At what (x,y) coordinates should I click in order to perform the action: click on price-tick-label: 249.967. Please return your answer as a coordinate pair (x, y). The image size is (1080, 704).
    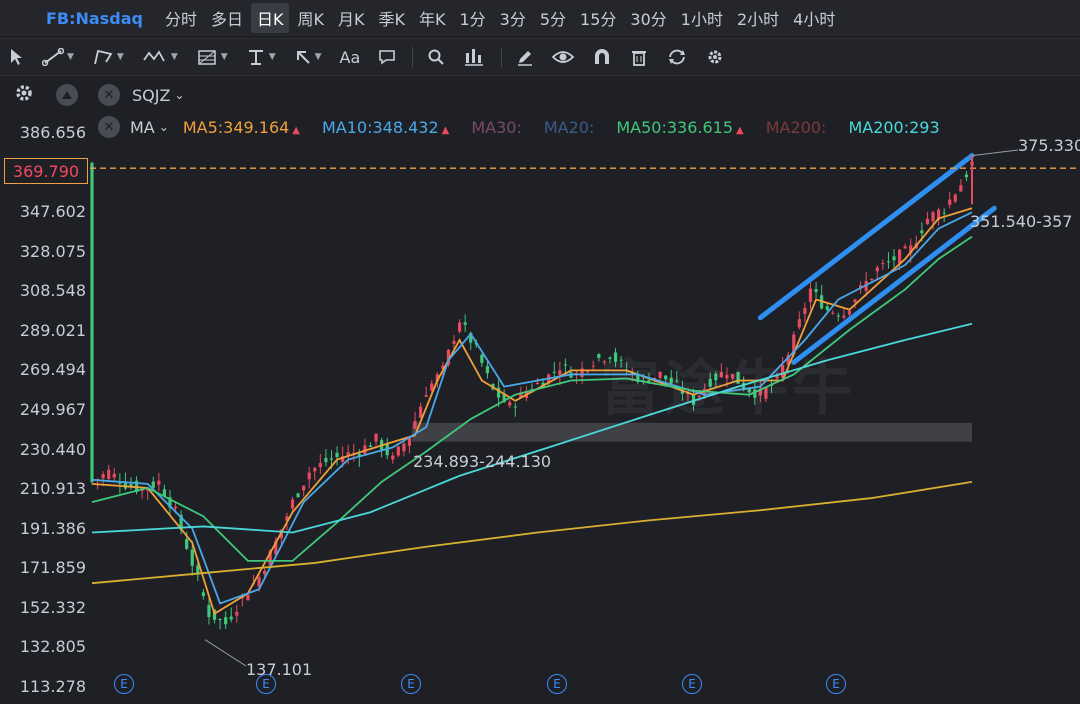
    Looking at the image, I should click on (52, 409).